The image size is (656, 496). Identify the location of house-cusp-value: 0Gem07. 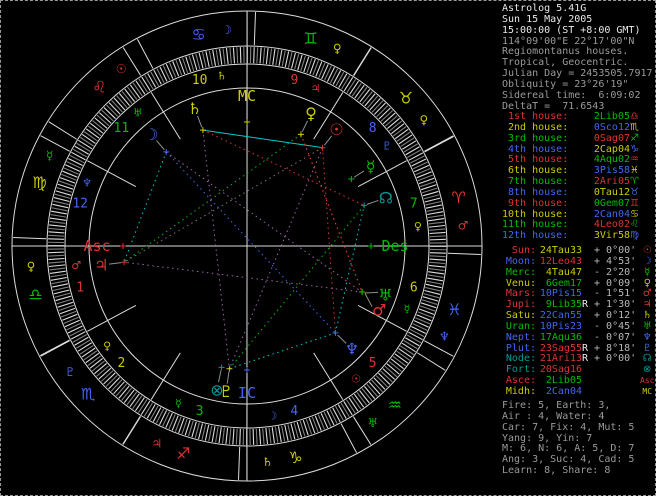
(611, 203).